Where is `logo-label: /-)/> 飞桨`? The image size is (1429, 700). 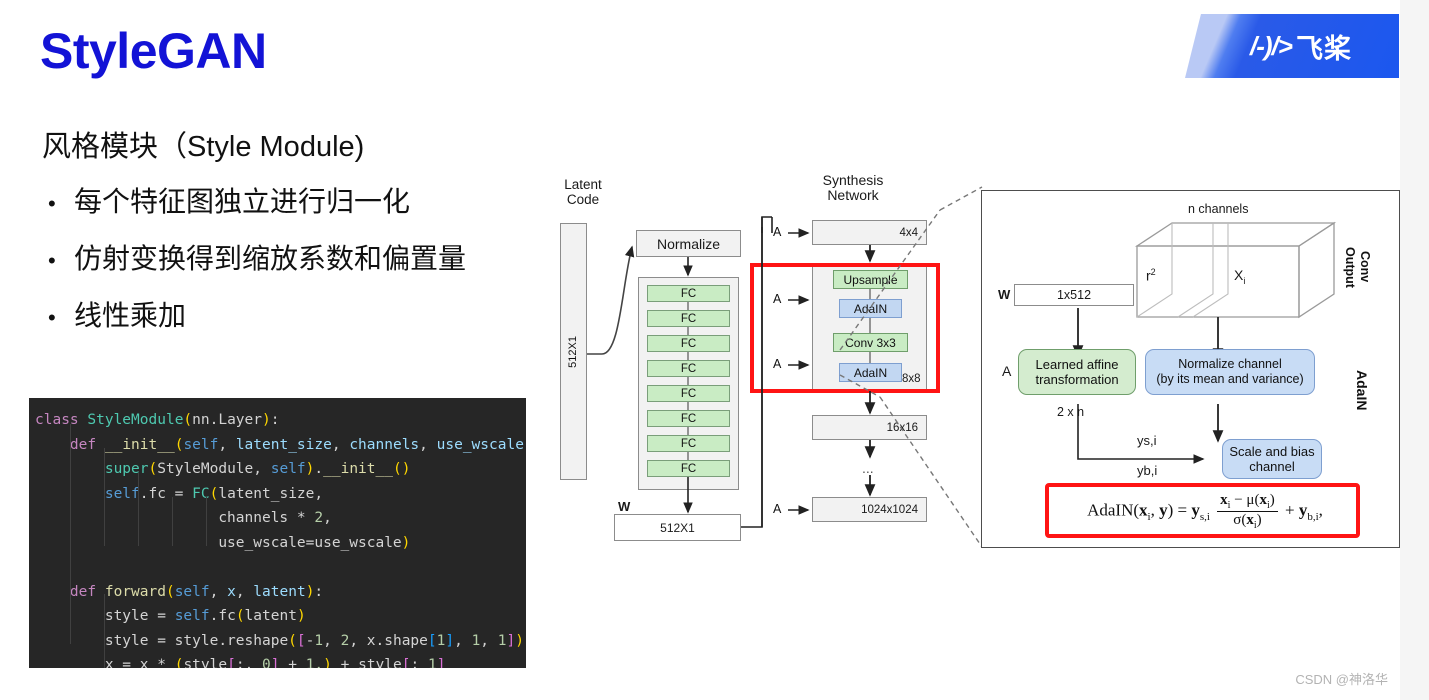
logo-label: /-)/> 飞桨 is located at coordinates (1292, 46).